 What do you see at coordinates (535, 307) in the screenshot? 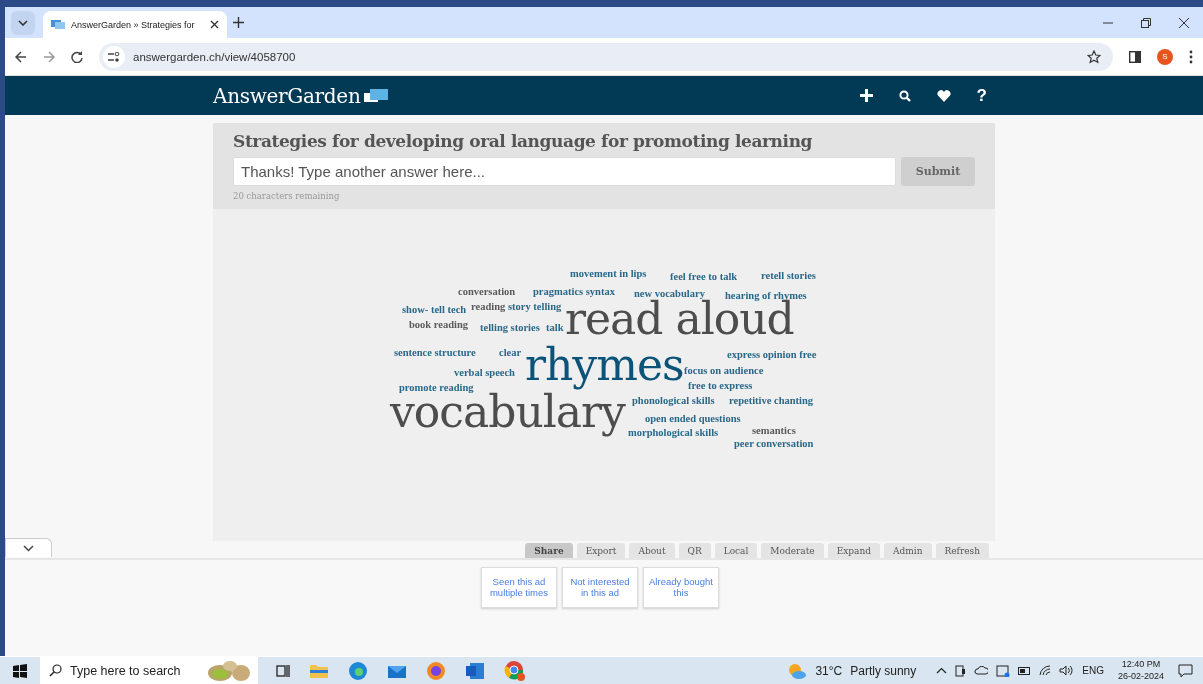
I see `cloud-word: story telling` at bounding box center [535, 307].